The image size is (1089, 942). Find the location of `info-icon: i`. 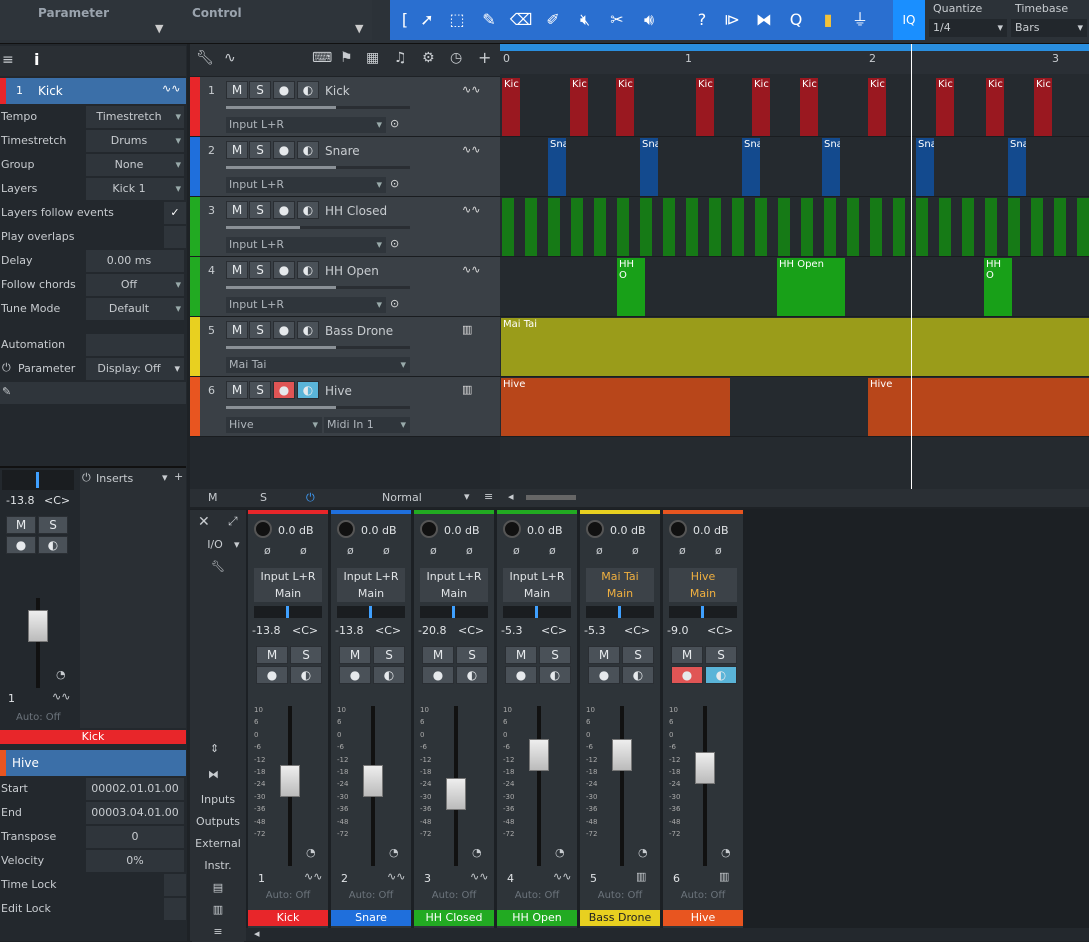

info-icon: i is located at coordinates (36, 59).